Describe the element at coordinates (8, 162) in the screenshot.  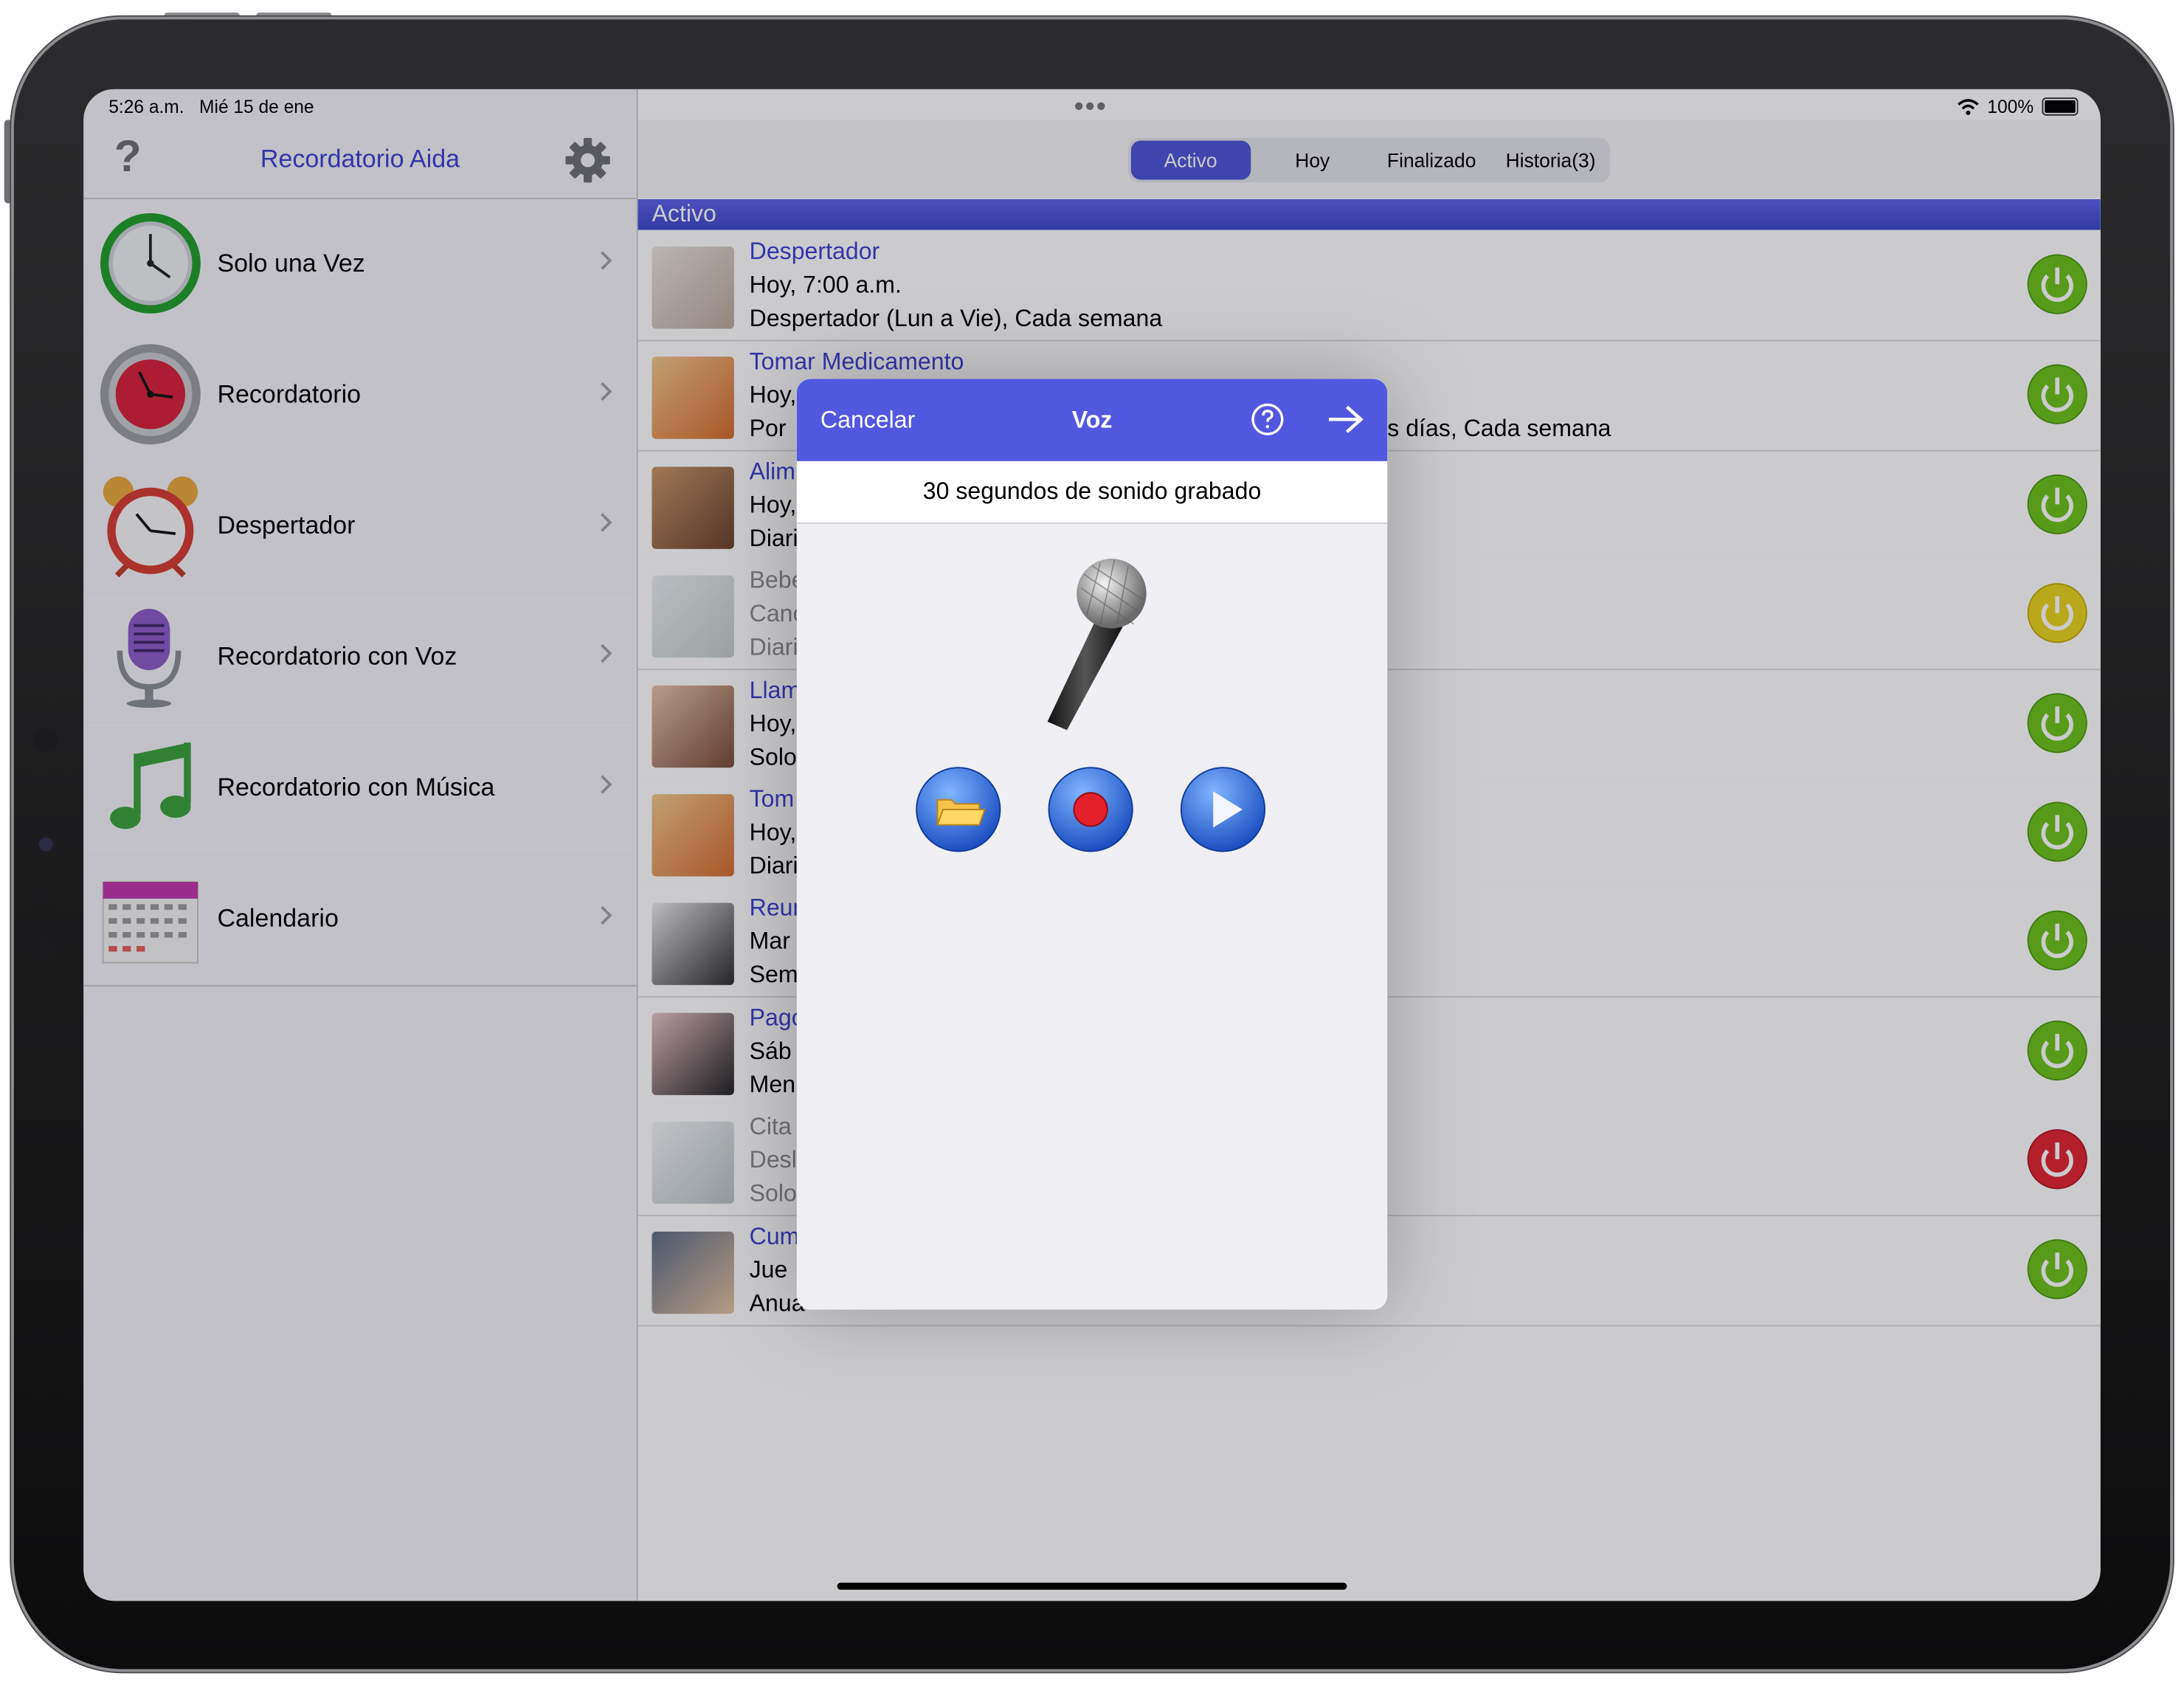
I see `side-button` at that location.